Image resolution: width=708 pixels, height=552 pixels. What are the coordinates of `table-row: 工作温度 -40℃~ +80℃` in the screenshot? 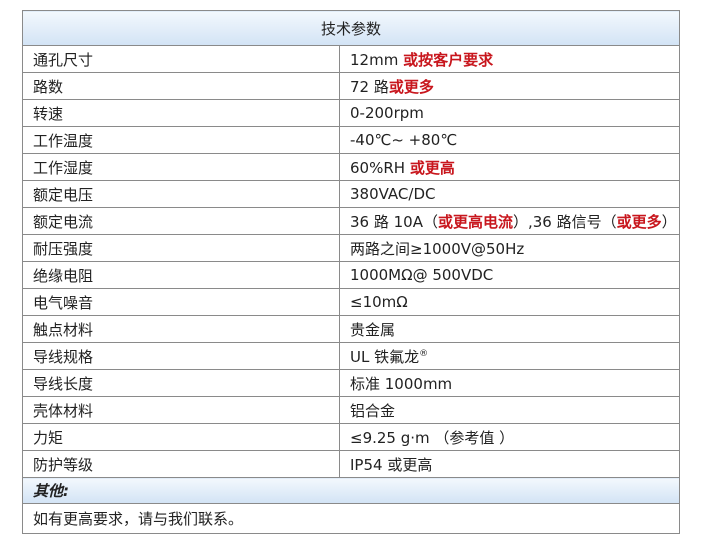 It's located at (351, 140).